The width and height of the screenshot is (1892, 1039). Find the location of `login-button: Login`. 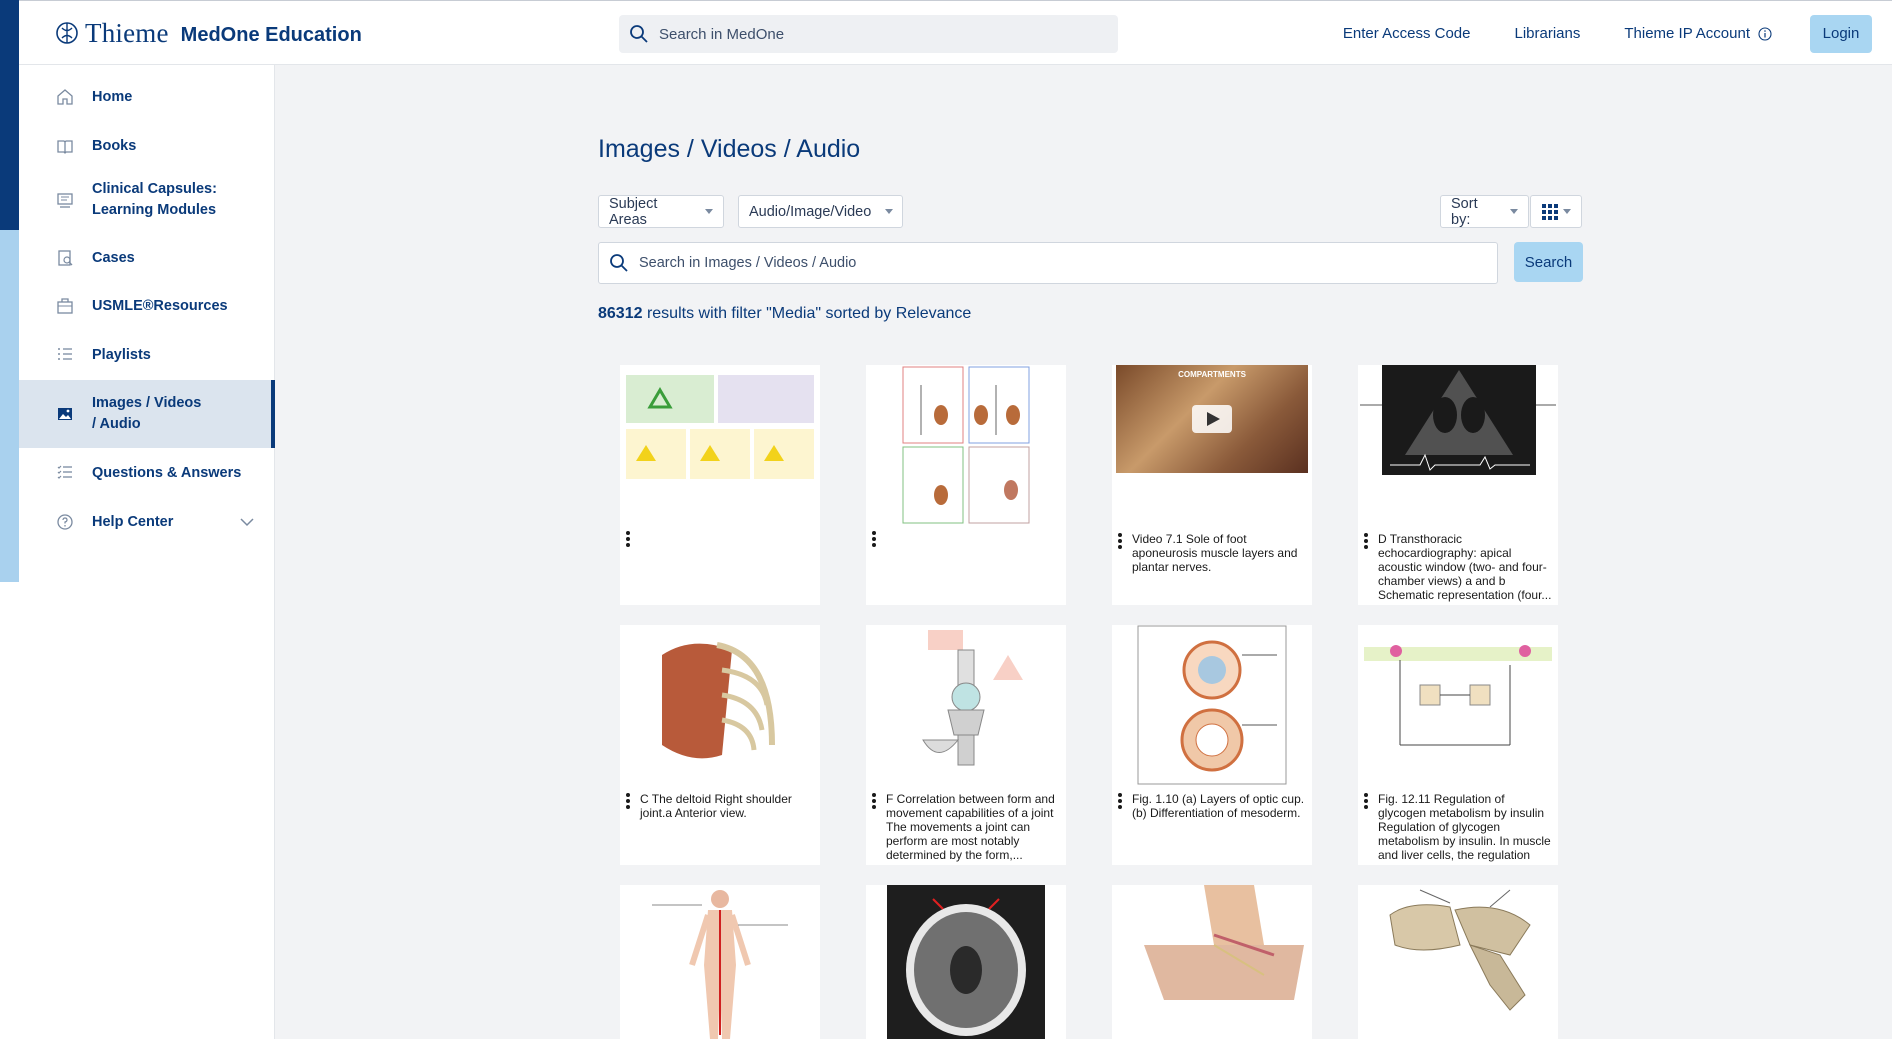

login-button: Login is located at coordinates (1841, 33).